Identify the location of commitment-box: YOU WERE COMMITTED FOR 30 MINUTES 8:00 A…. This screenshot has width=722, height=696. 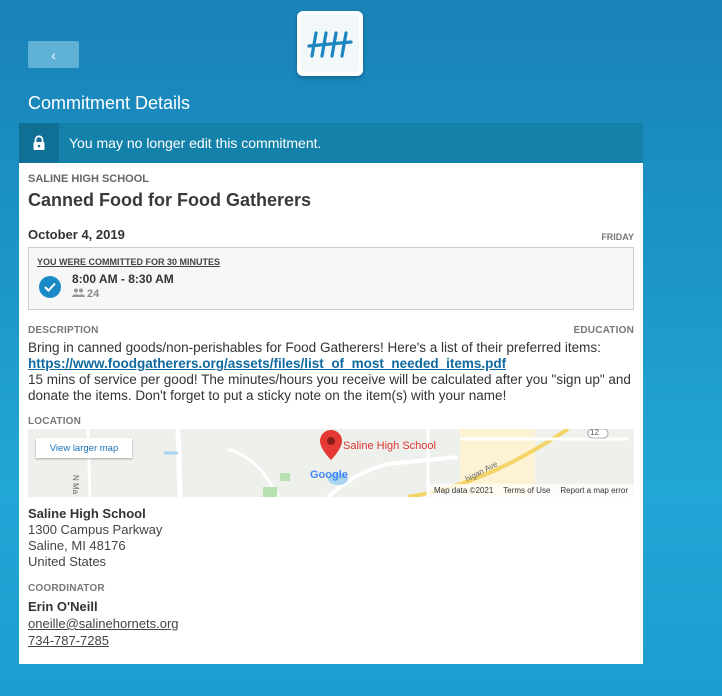
(331, 278).